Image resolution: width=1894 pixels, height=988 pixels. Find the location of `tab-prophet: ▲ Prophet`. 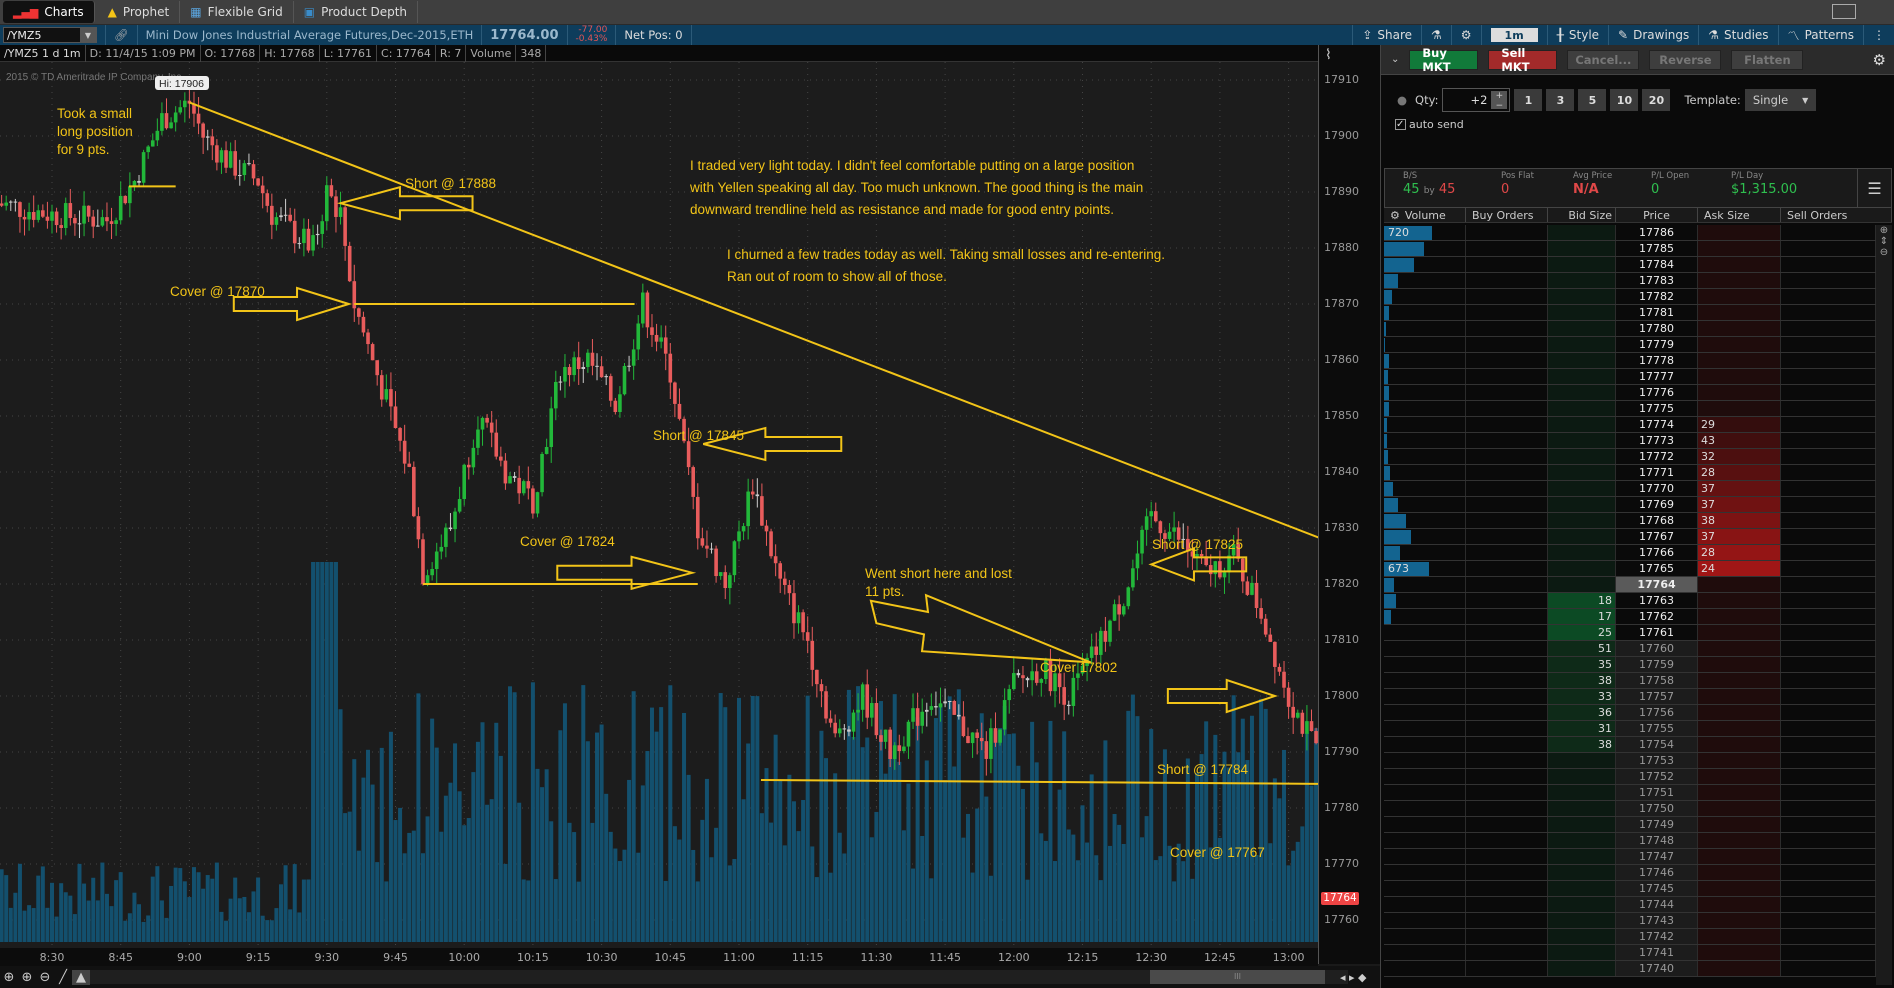

tab-prophet: ▲ Prophet is located at coordinates (139, 12).